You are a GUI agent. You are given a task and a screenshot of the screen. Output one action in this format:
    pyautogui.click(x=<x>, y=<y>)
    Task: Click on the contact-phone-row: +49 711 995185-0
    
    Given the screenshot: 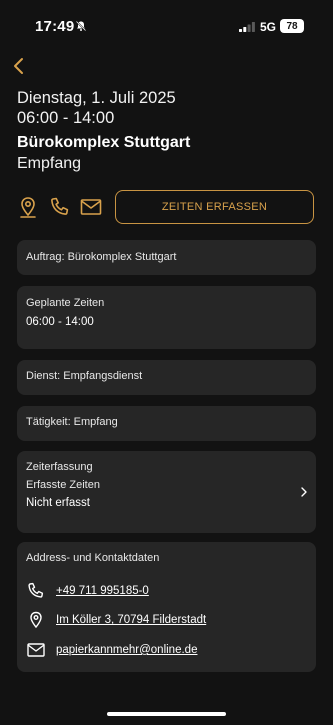 What is the action you would take?
    pyautogui.click(x=87, y=591)
    